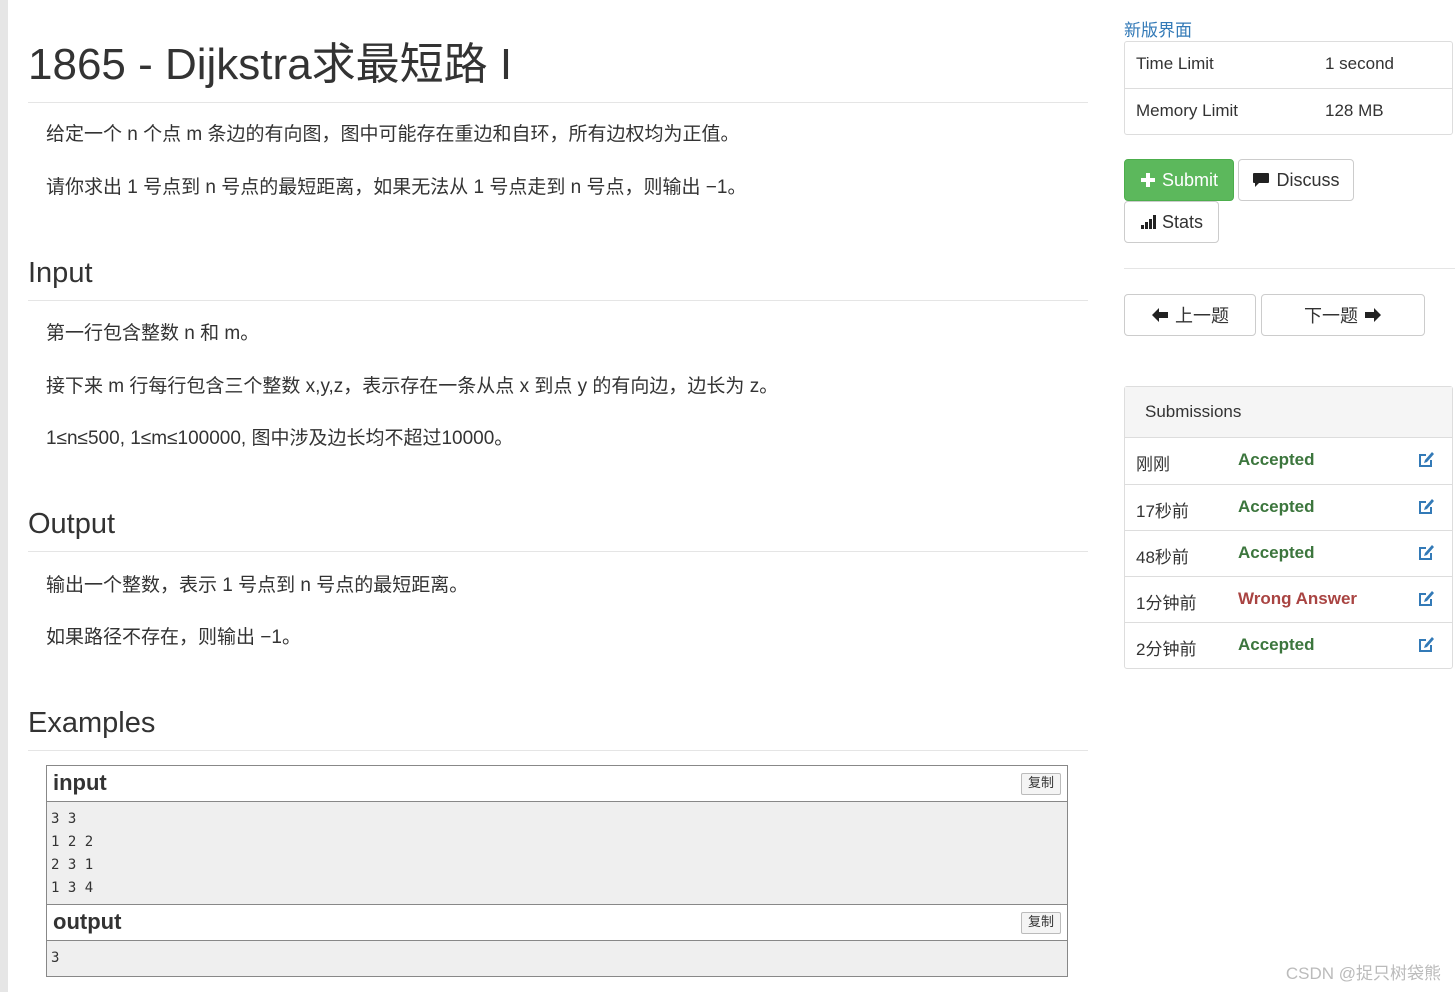  Describe the element at coordinates (1190, 179) in the screenshot. I see `submit-label: Submit` at that location.